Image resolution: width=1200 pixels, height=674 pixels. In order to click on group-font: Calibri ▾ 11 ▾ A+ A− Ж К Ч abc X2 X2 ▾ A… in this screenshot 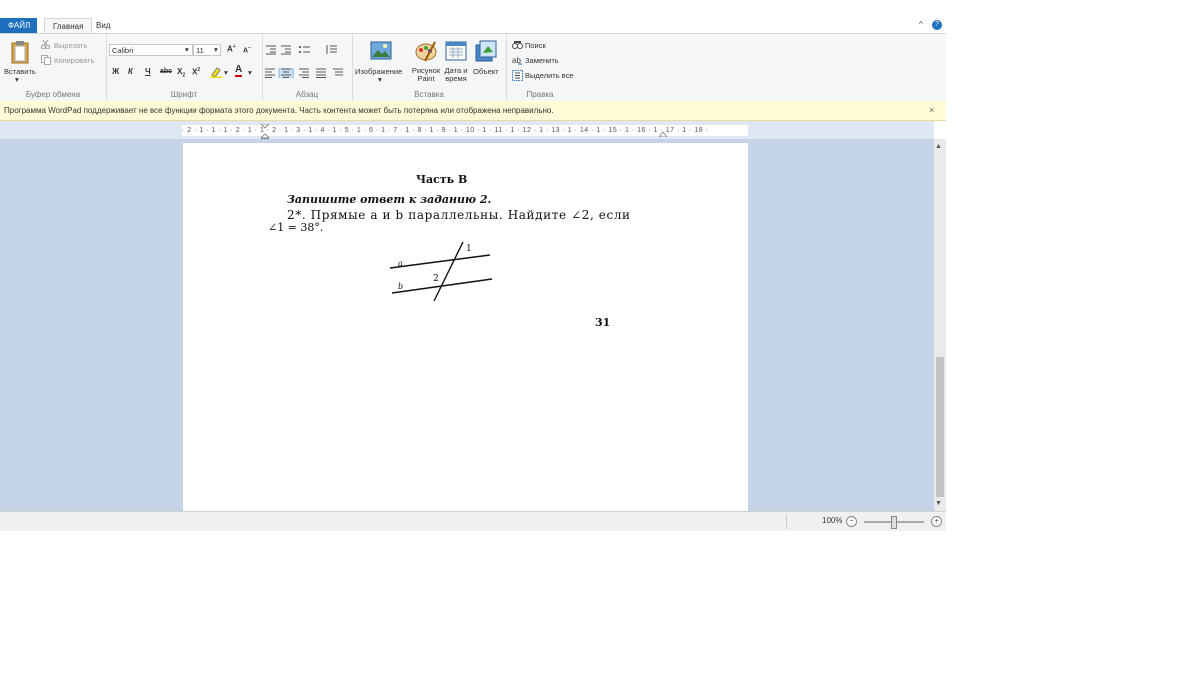, I will do `click(184, 67)`.